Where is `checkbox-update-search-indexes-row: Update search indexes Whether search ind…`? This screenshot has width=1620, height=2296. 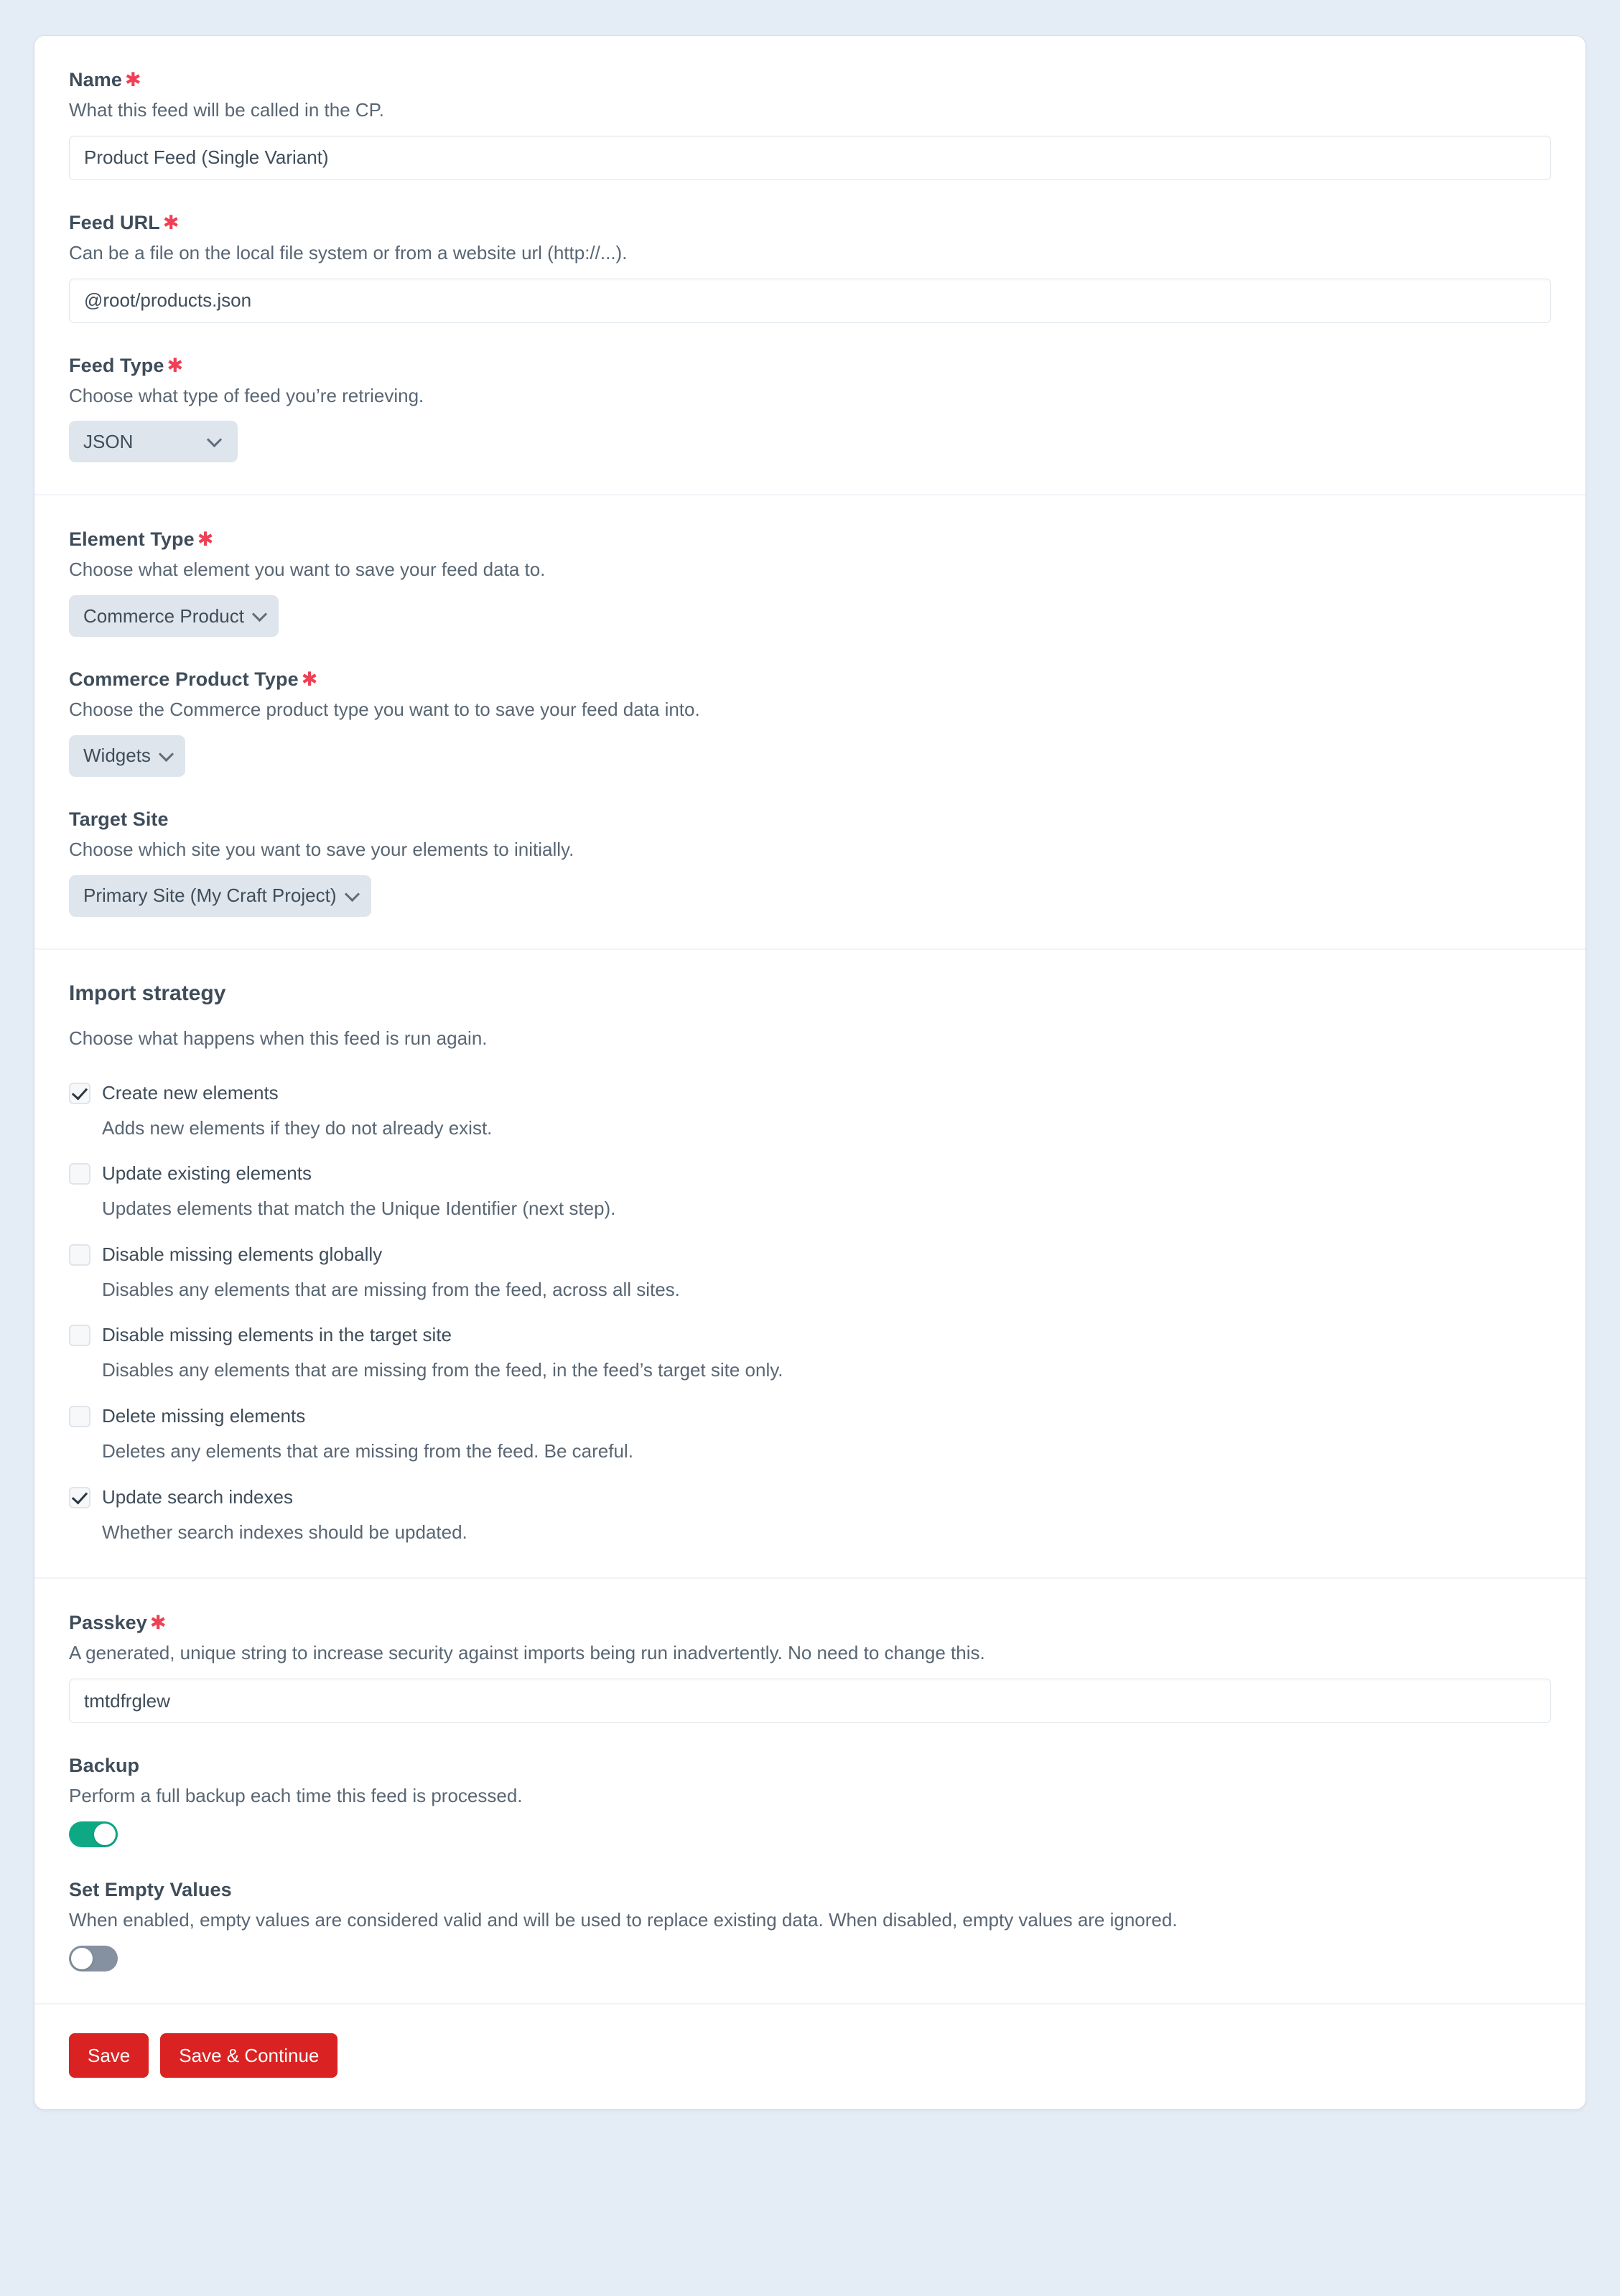 checkbox-update-search-indexes-row: Update search indexes Whether search ind… is located at coordinates (810, 1515).